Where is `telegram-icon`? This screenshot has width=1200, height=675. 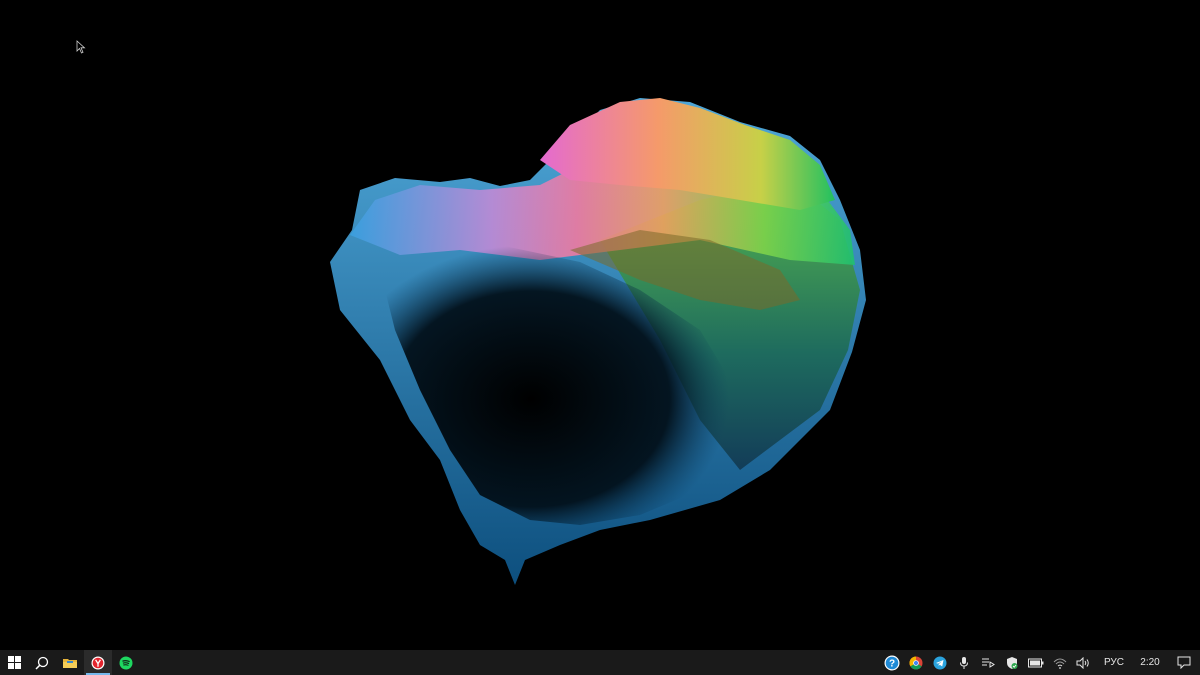
telegram-icon is located at coordinates (940, 662).